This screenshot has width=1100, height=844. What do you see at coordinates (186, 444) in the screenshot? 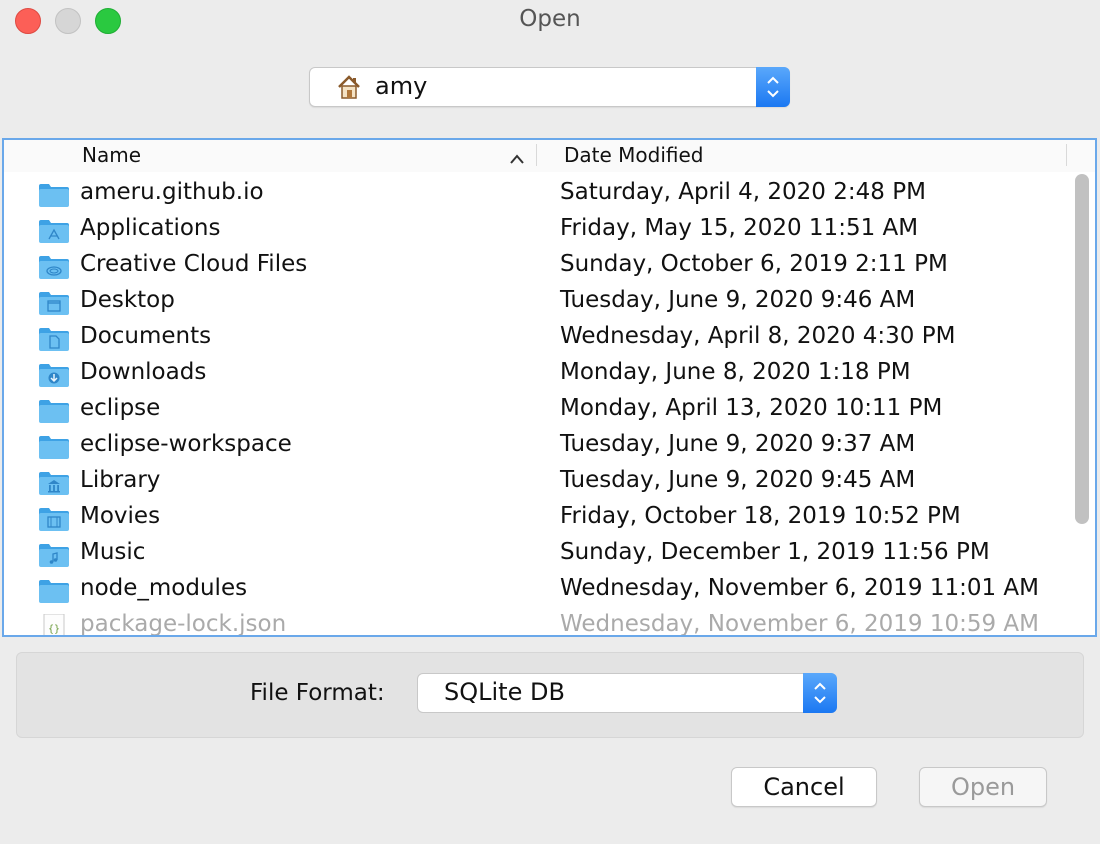
I see `file-name: eclipse-workspace` at bounding box center [186, 444].